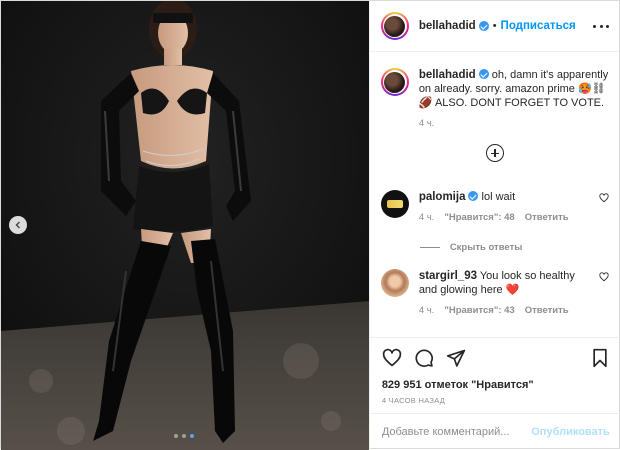 This screenshot has height=450, width=620. I want to click on comment-icon, so click(424, 358).